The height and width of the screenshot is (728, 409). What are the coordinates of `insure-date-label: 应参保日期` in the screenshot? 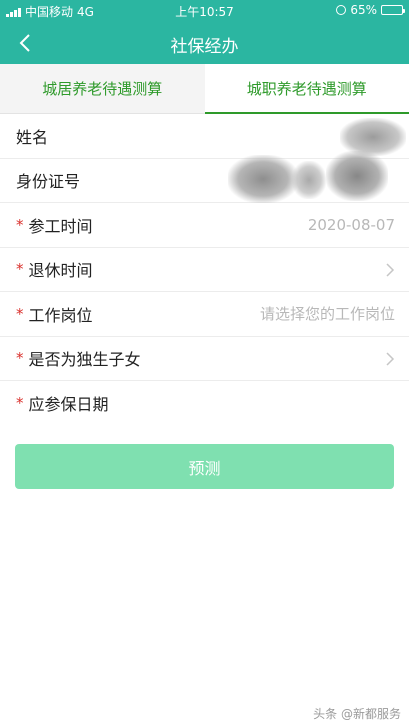 It's located at (68, 405).